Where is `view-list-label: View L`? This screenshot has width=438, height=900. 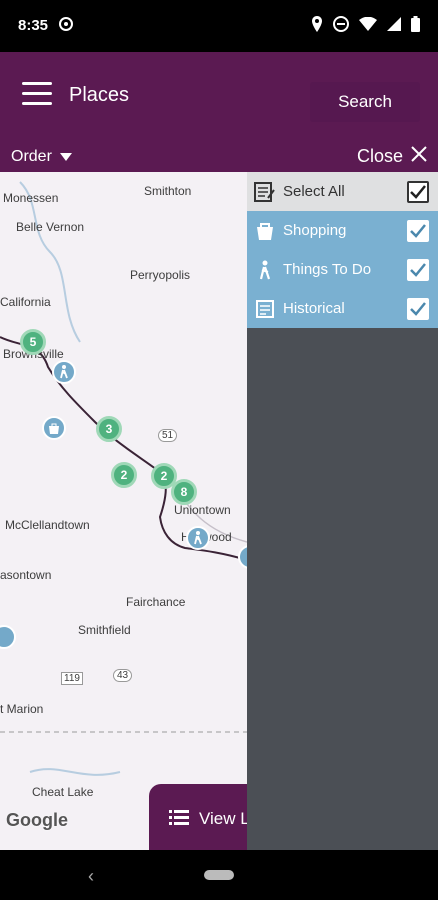
view-list-label: View L is located at coordinates (224, 818).